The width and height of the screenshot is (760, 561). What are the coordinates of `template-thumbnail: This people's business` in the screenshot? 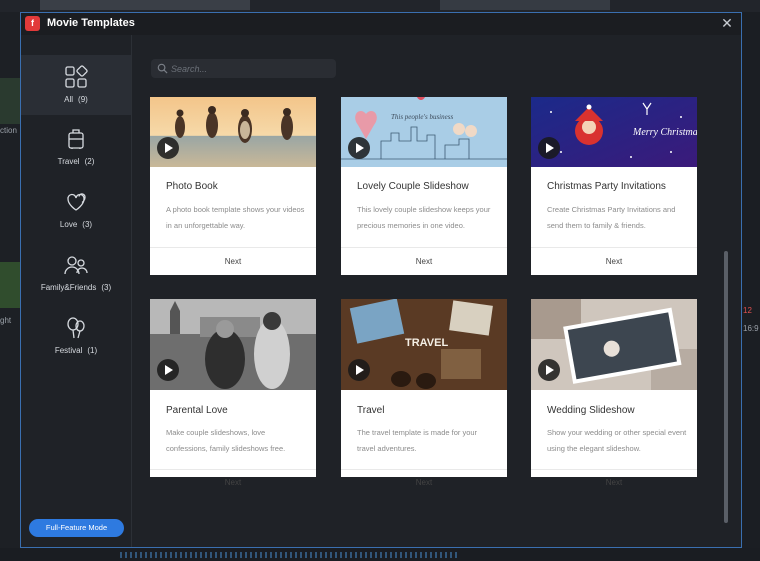 It's located at (424, 132).